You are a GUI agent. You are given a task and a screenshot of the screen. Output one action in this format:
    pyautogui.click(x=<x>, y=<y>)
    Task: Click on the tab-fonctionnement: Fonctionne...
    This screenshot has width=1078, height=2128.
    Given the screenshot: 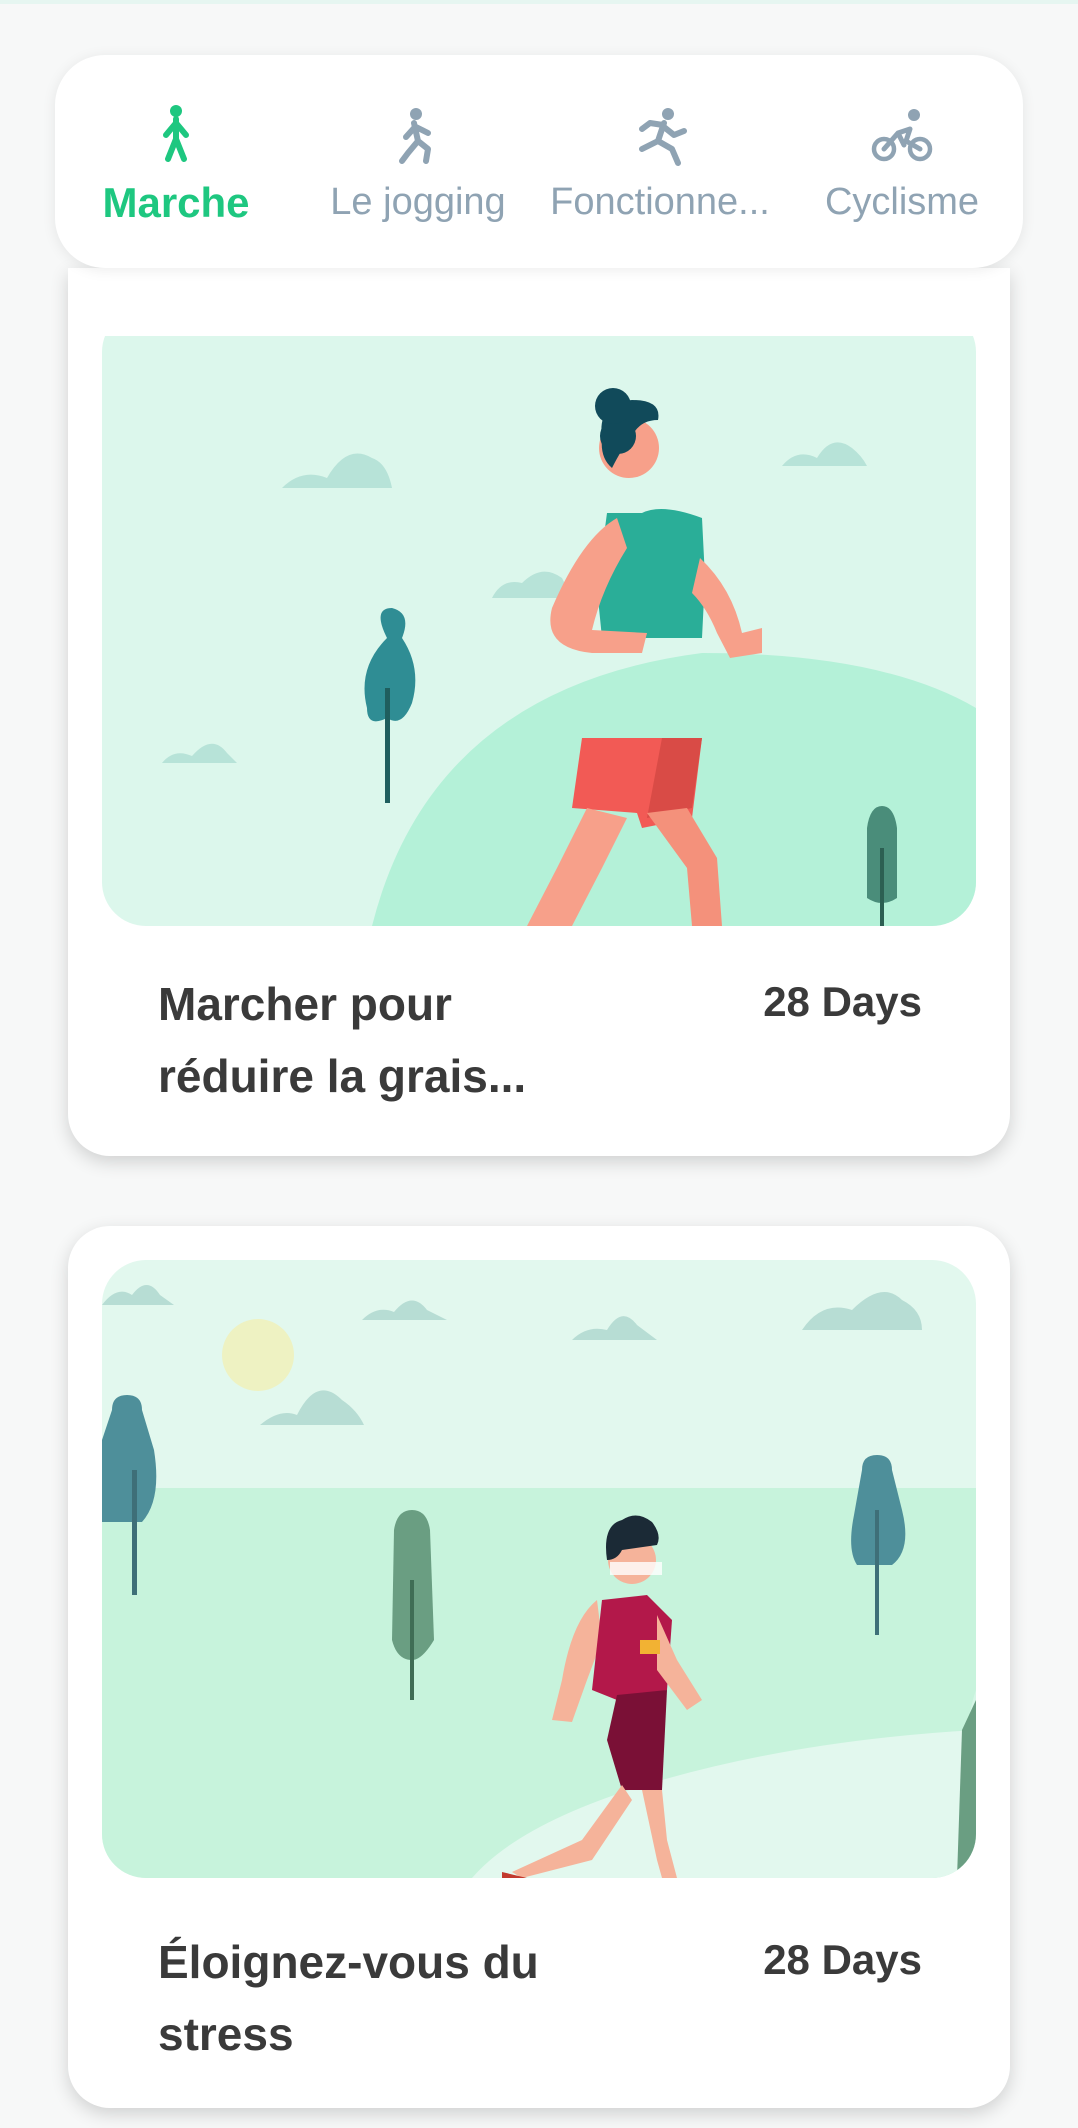 What is the action you would take?
    pyautogui.click(x=660, y=161)
    